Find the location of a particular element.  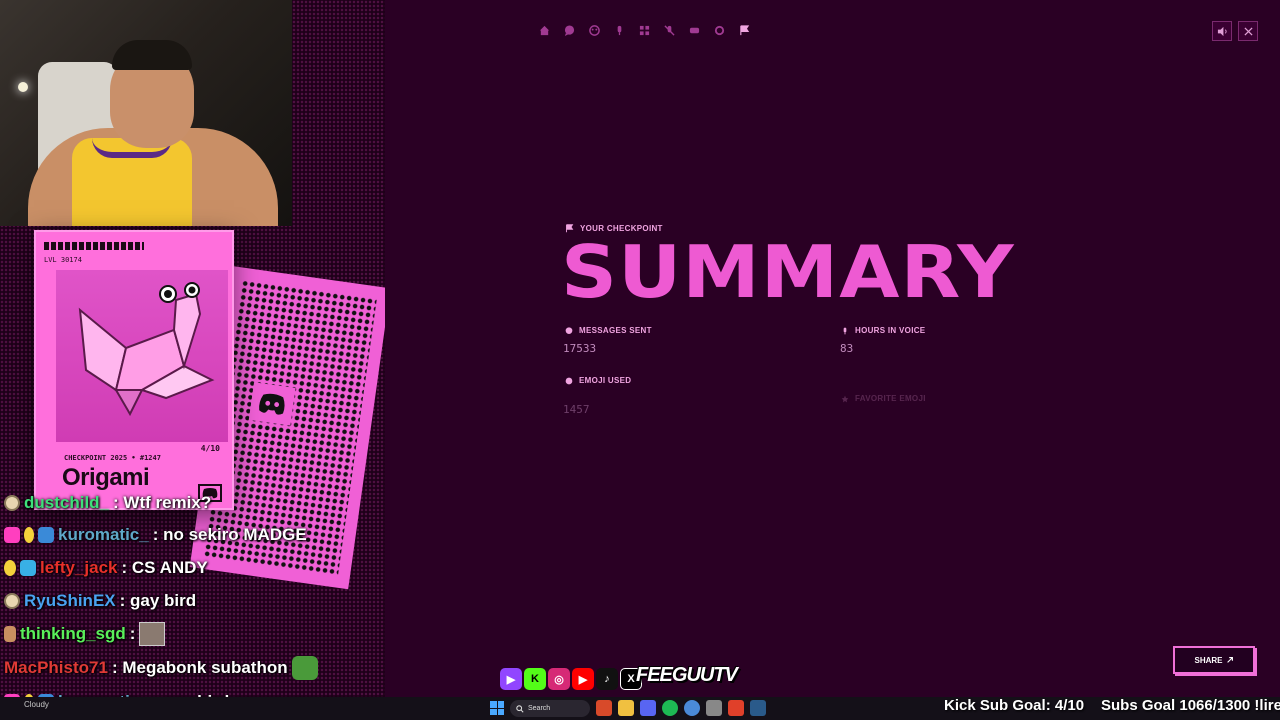

chat-message: dustchild_ : Wtf remix? is located at coordinates (107, 503).